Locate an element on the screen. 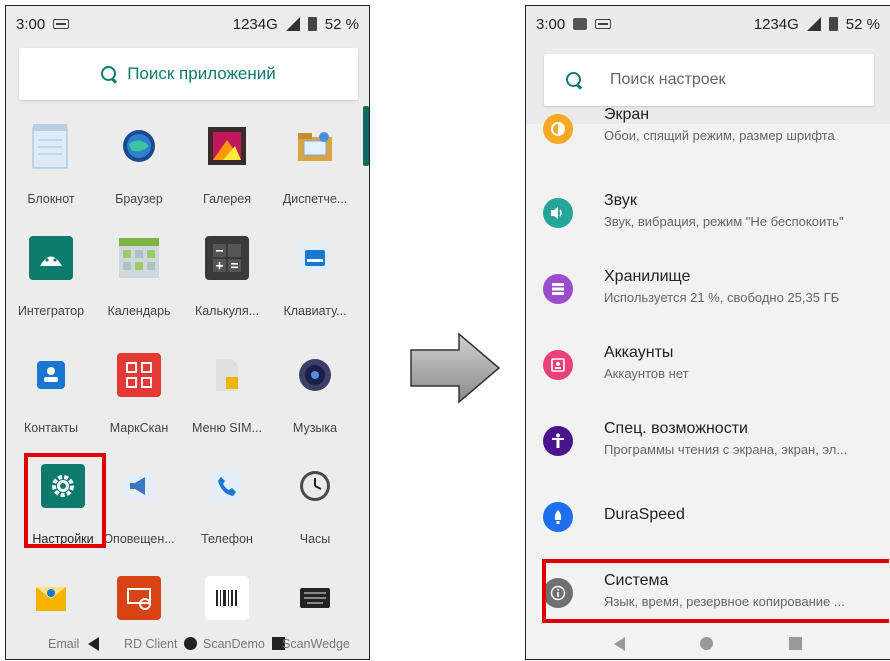 This screenshot has width=890, height=661. setting-title: Спец. возможности is located at coordinates (676, 428).